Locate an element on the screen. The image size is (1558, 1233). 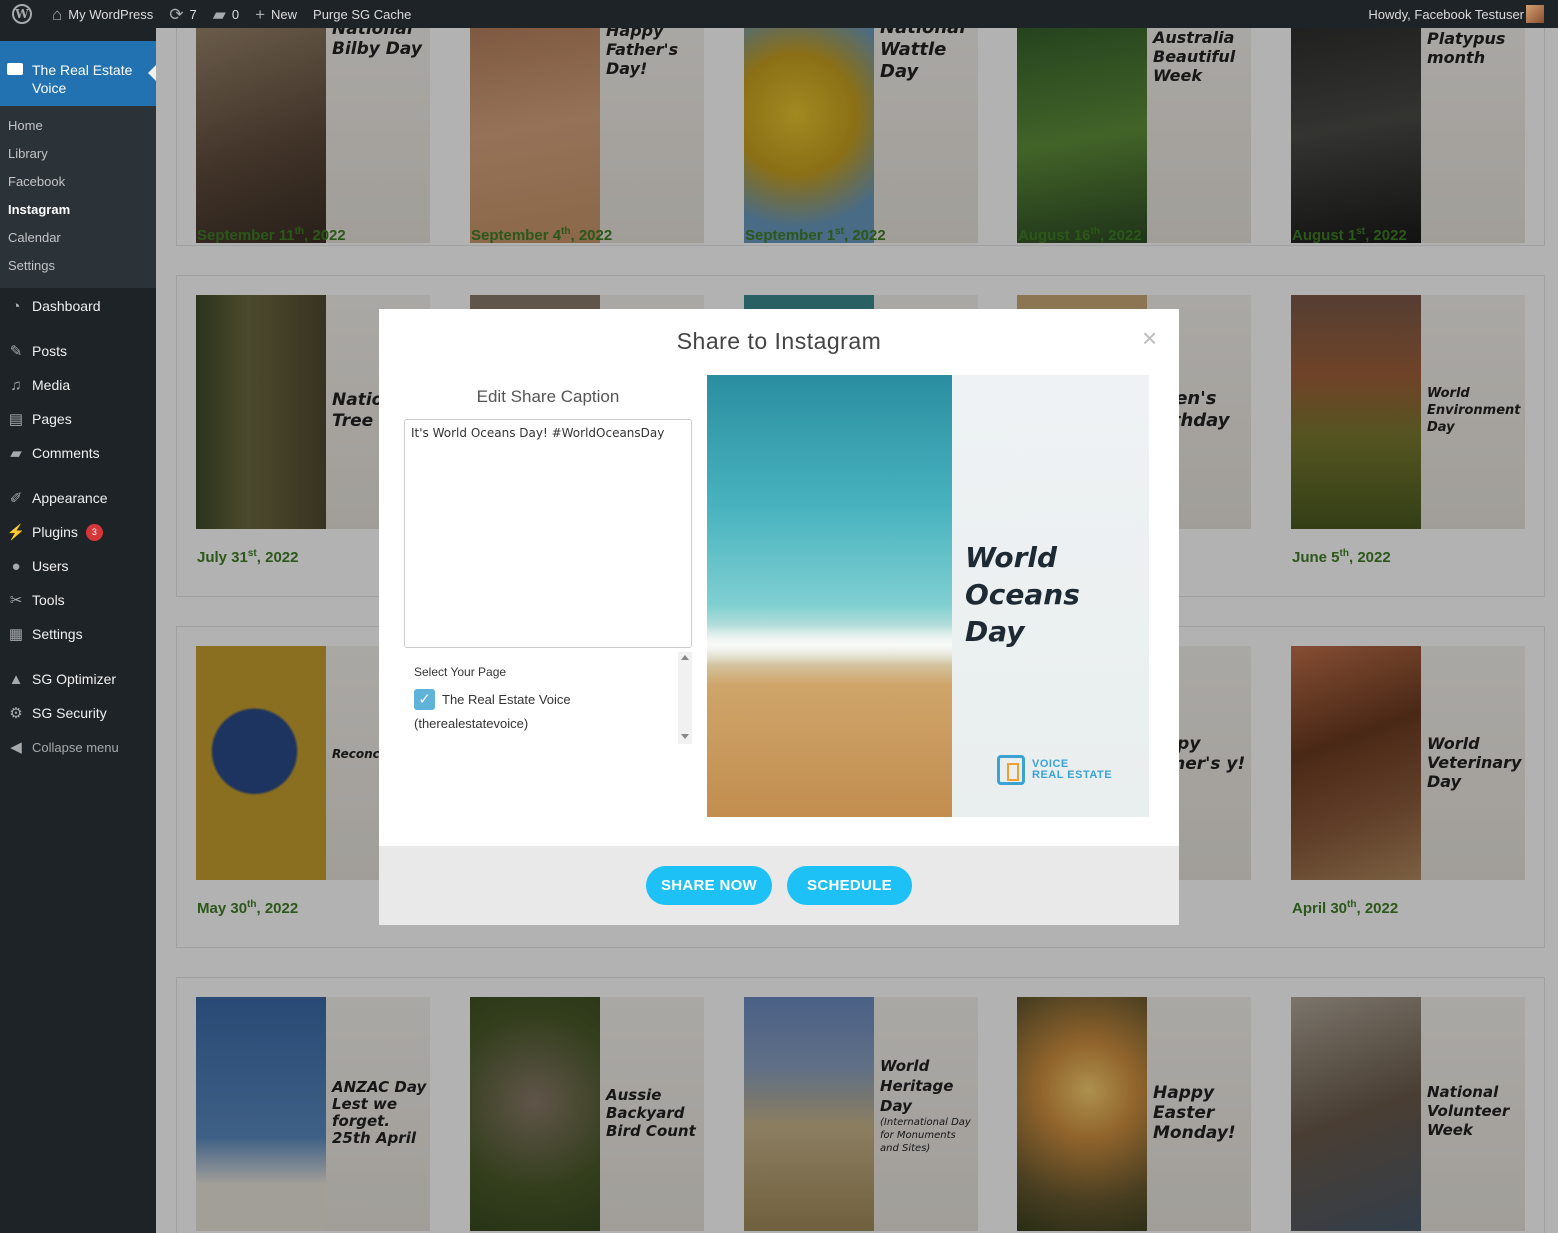
modal-footer: SHARE NOW SCHEDULE is located at coordinates (779, 885).